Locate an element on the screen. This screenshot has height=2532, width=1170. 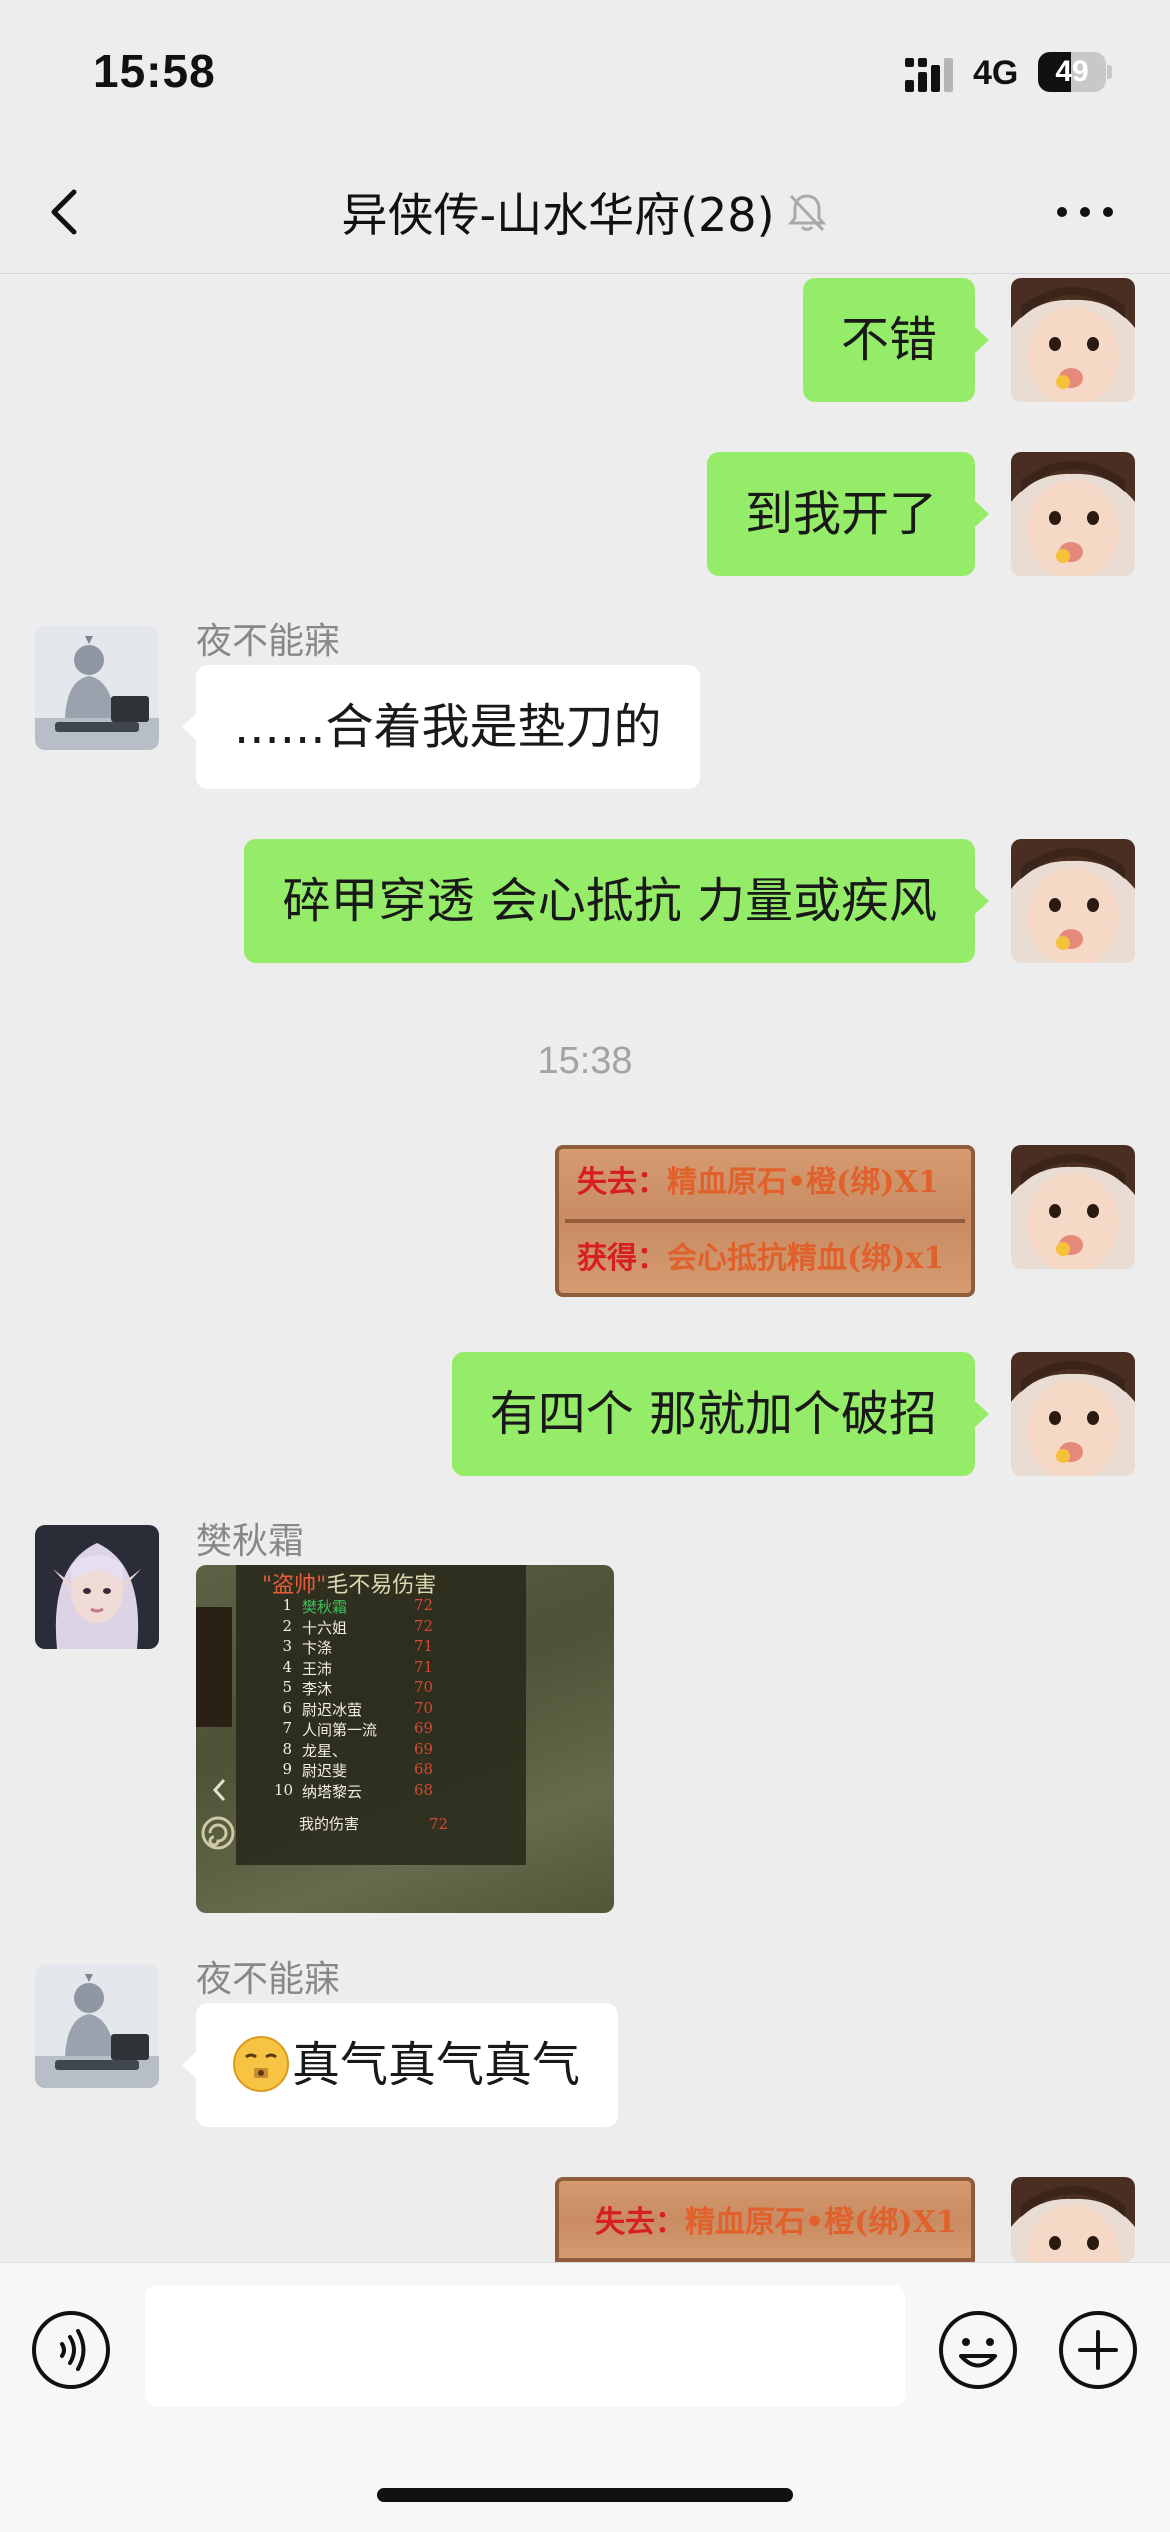
status-time: 15:58 is located at coordinates (154, 71).